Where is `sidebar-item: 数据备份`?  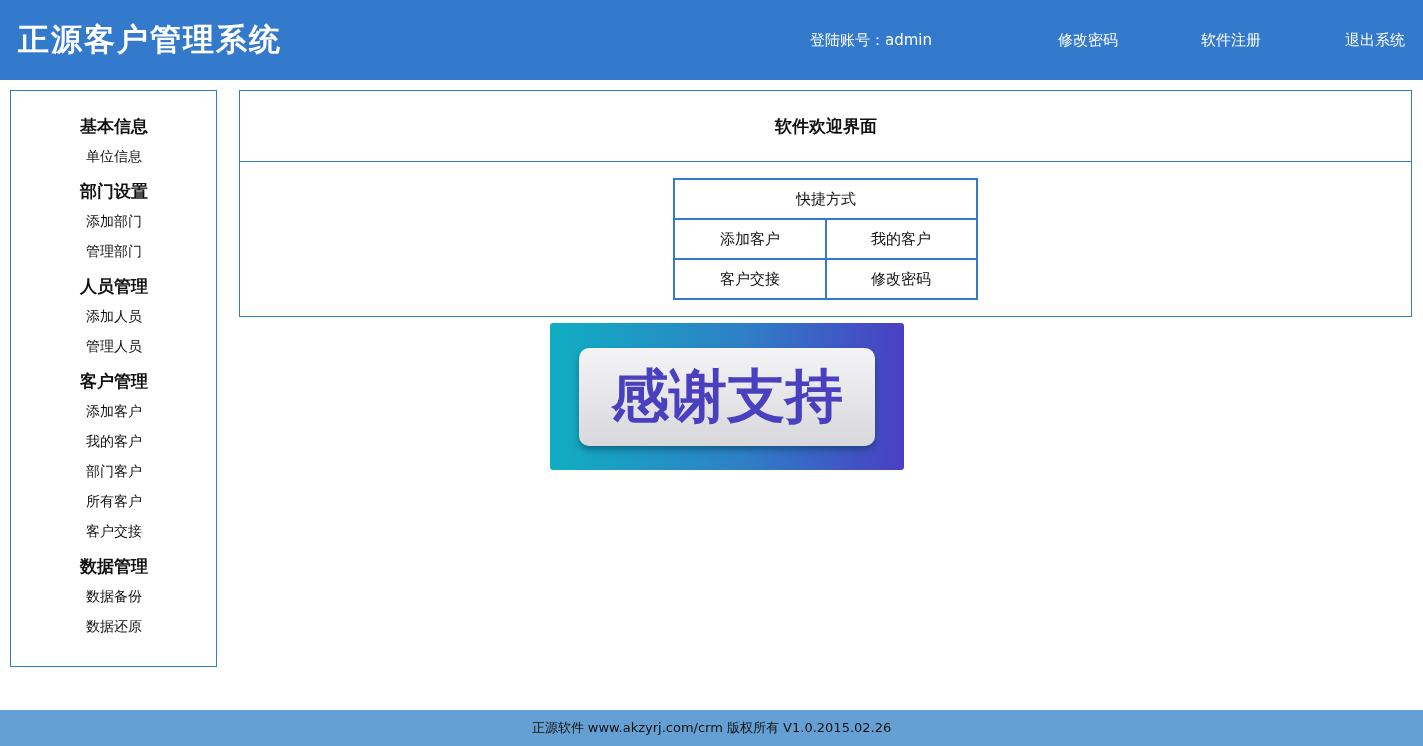 sidebar-item: 数据备份 is located at coordinates (113, 601).